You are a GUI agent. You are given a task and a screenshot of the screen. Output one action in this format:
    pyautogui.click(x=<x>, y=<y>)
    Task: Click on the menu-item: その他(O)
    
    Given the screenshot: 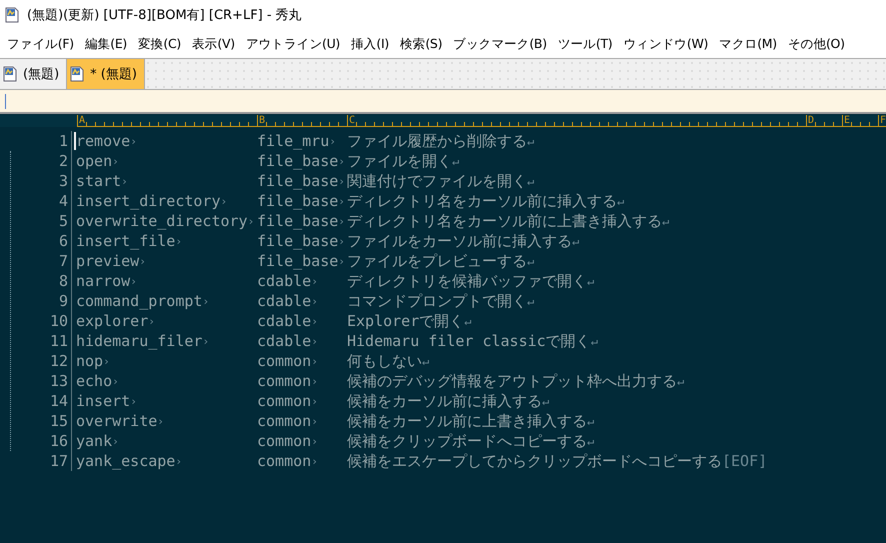 What is the action you would take?
    pyautogui.click(x=816, y=44)
    